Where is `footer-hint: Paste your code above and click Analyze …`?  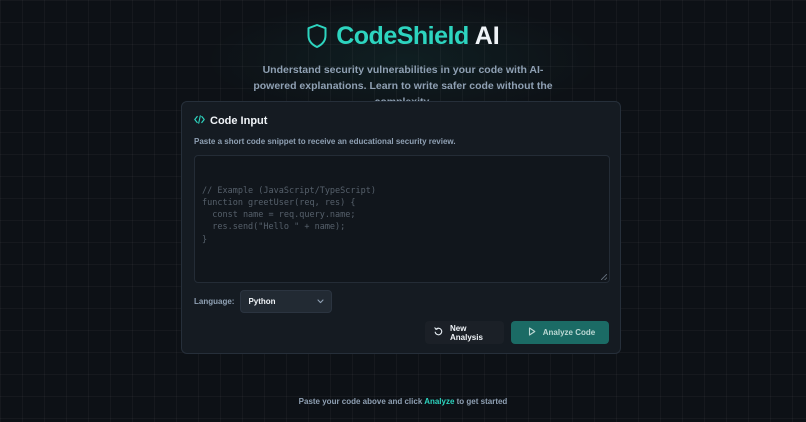 footer-hint: Paste your code above and click Analyze … is located at coordinates (403, 401).